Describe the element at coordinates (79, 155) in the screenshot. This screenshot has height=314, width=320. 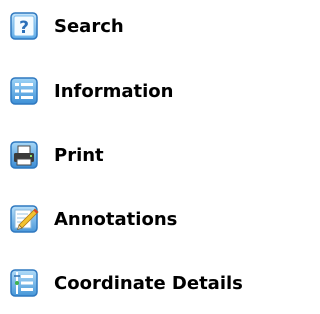
I see `menu-item-label: Print` at that location.